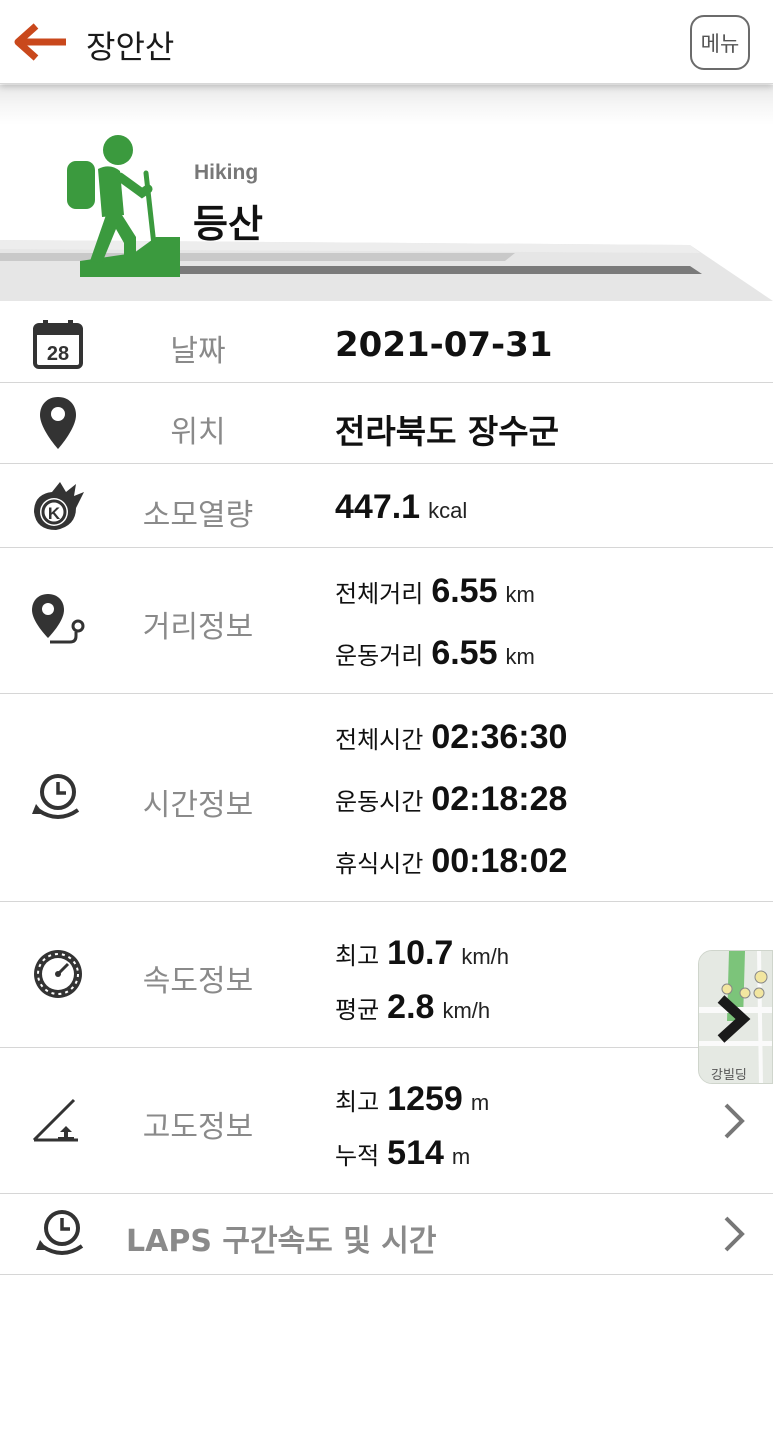 The image size is (773, 1451). I want to click on rest-time-line: 휴식시간 00:18:02, so click(451, 861).